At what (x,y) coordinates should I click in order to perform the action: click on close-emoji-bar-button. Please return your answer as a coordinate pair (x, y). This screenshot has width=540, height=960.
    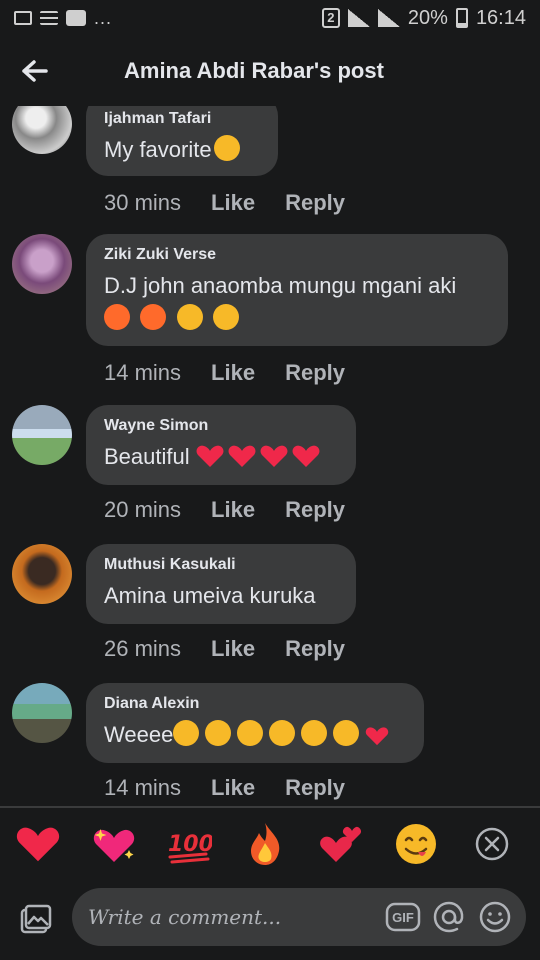
    Looking at the image, I should click on (492, 844).